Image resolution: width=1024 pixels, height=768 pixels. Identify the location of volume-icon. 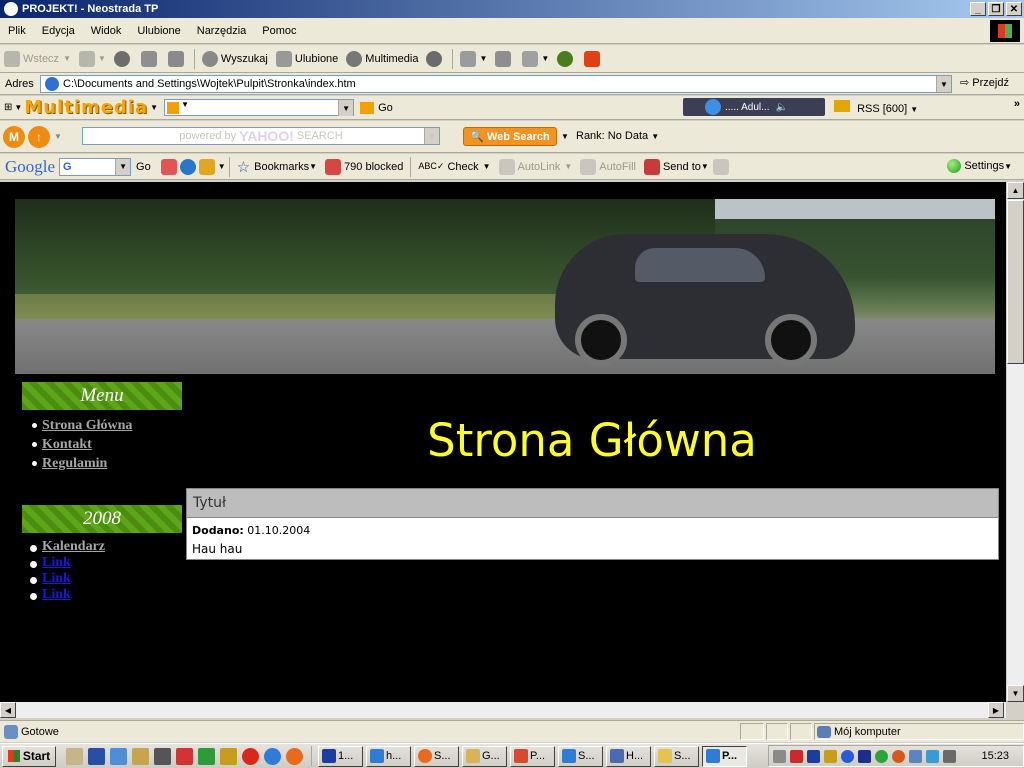
(779, 756).